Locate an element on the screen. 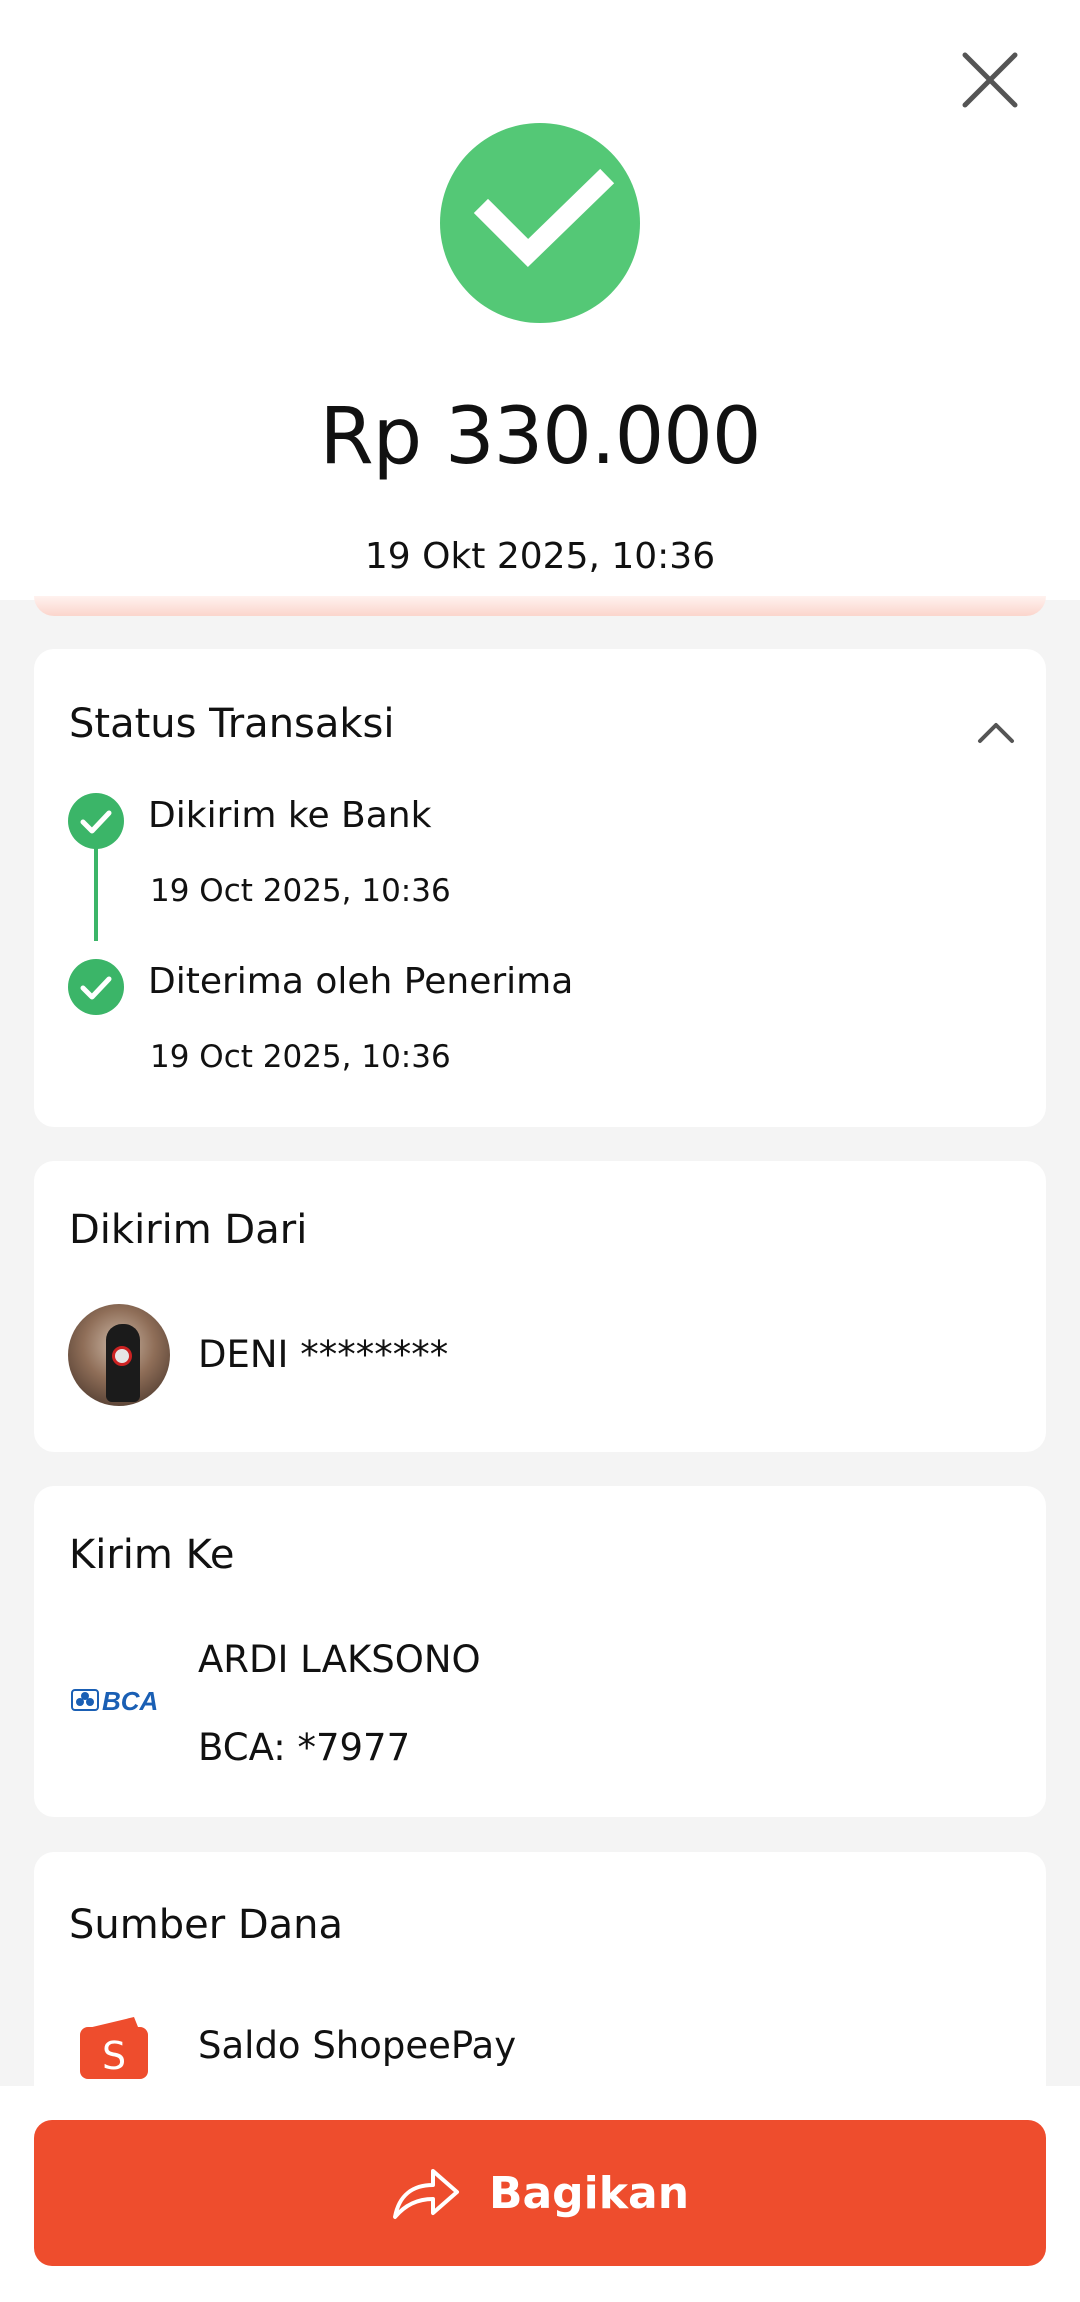 This screenshot has height=2302, width=1080. shopeepay-wallet-icon: S is located at coordinates (114, 2048).